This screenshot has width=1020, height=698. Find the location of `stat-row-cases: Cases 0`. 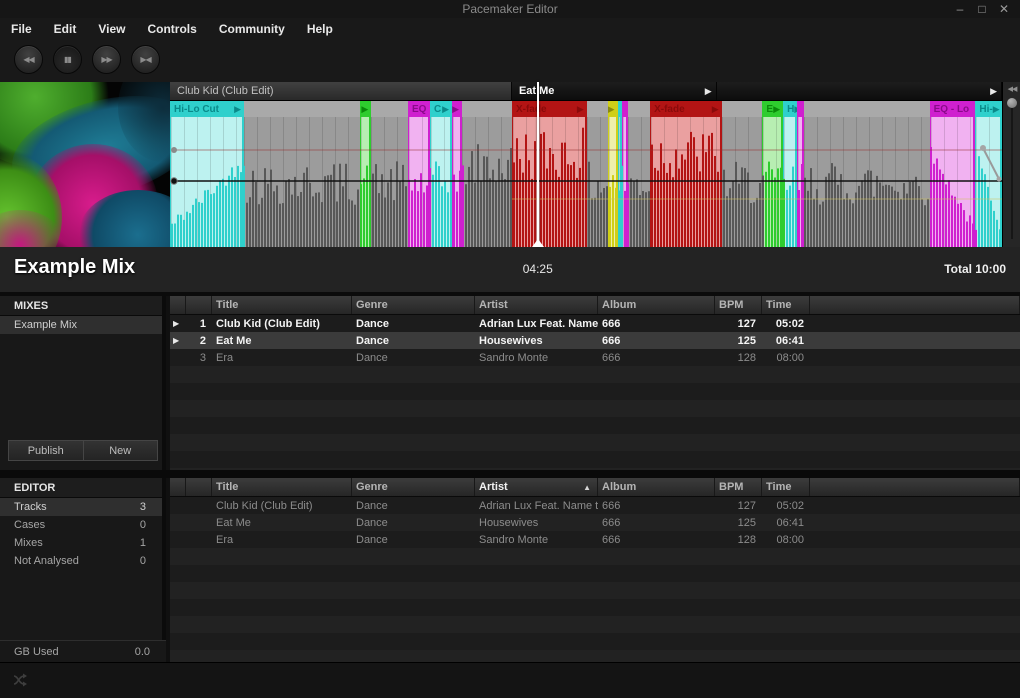

stat-row-cases: Cases 0 is located at coordinates (81, 525).